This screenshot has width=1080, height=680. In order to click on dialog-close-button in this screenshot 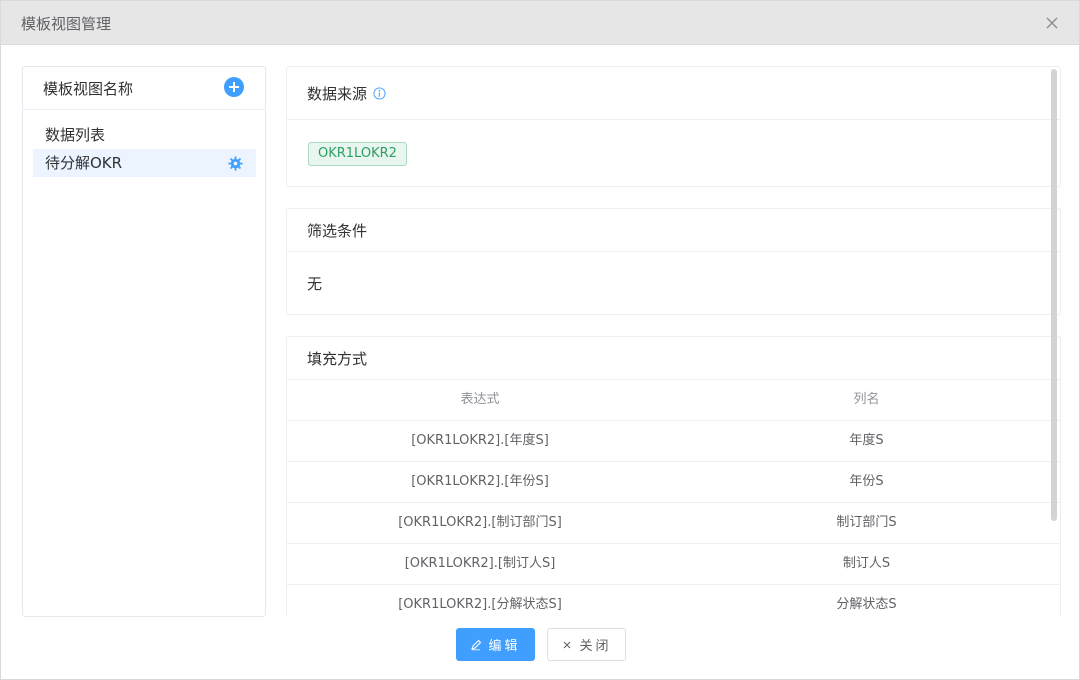, I will do `click(1052, 23)`.